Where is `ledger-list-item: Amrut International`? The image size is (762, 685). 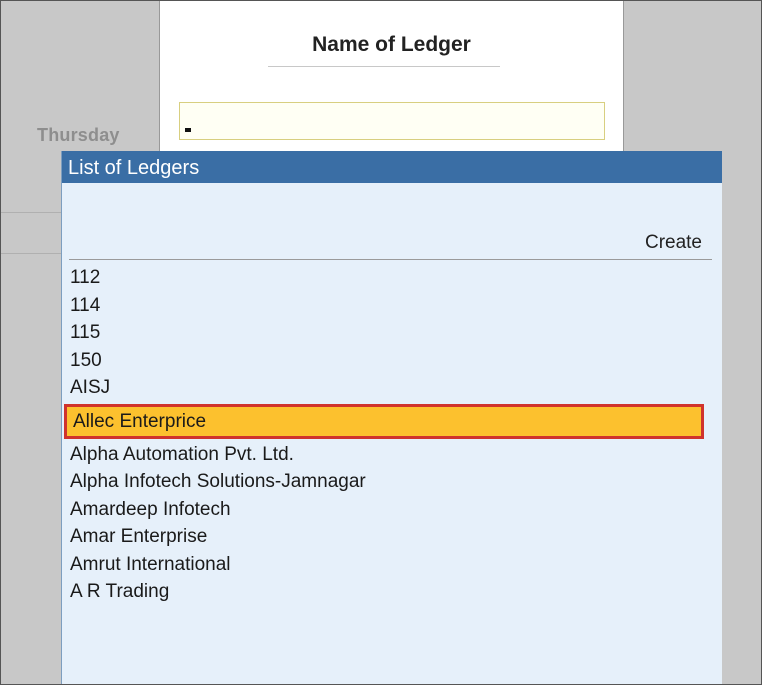 ledger-list-item: Amrut International is located at coordinates (392, 565).